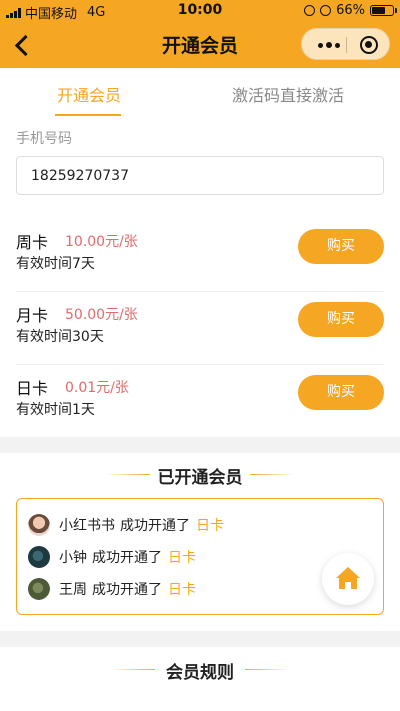  Describe the element at coordinates (88, 115) in the screenshot. I see `active-tab-indicator` at that location.